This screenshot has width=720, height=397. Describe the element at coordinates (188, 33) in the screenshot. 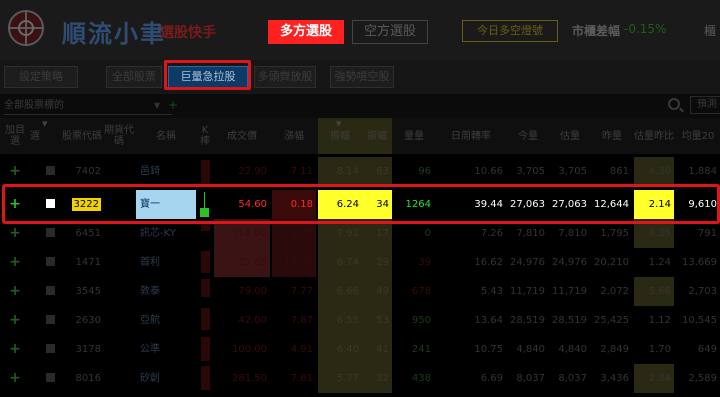

I see `brand-subtitle: 選股快手` at that location.